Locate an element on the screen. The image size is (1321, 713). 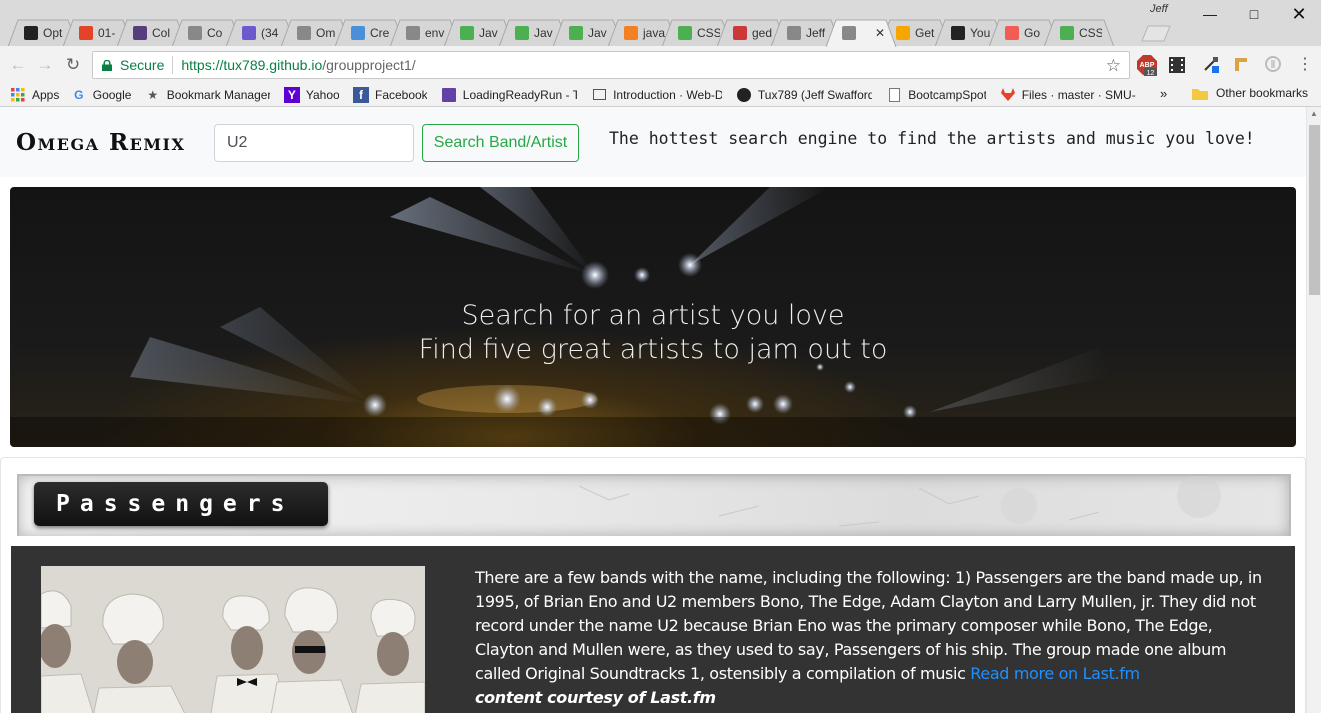
browser-tab-content: Co is located at coordinates (207, 32).